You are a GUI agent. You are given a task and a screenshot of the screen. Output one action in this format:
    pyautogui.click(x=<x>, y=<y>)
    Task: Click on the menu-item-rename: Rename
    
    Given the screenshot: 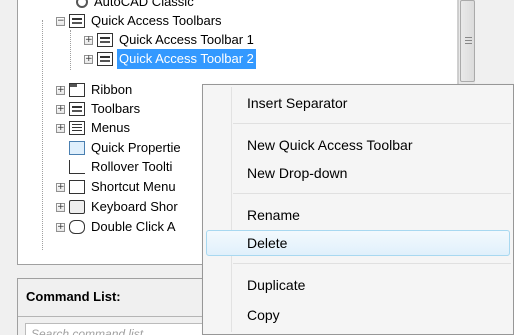 What is the action you would take?
    pyautogui.click(x=273, y=215)
    